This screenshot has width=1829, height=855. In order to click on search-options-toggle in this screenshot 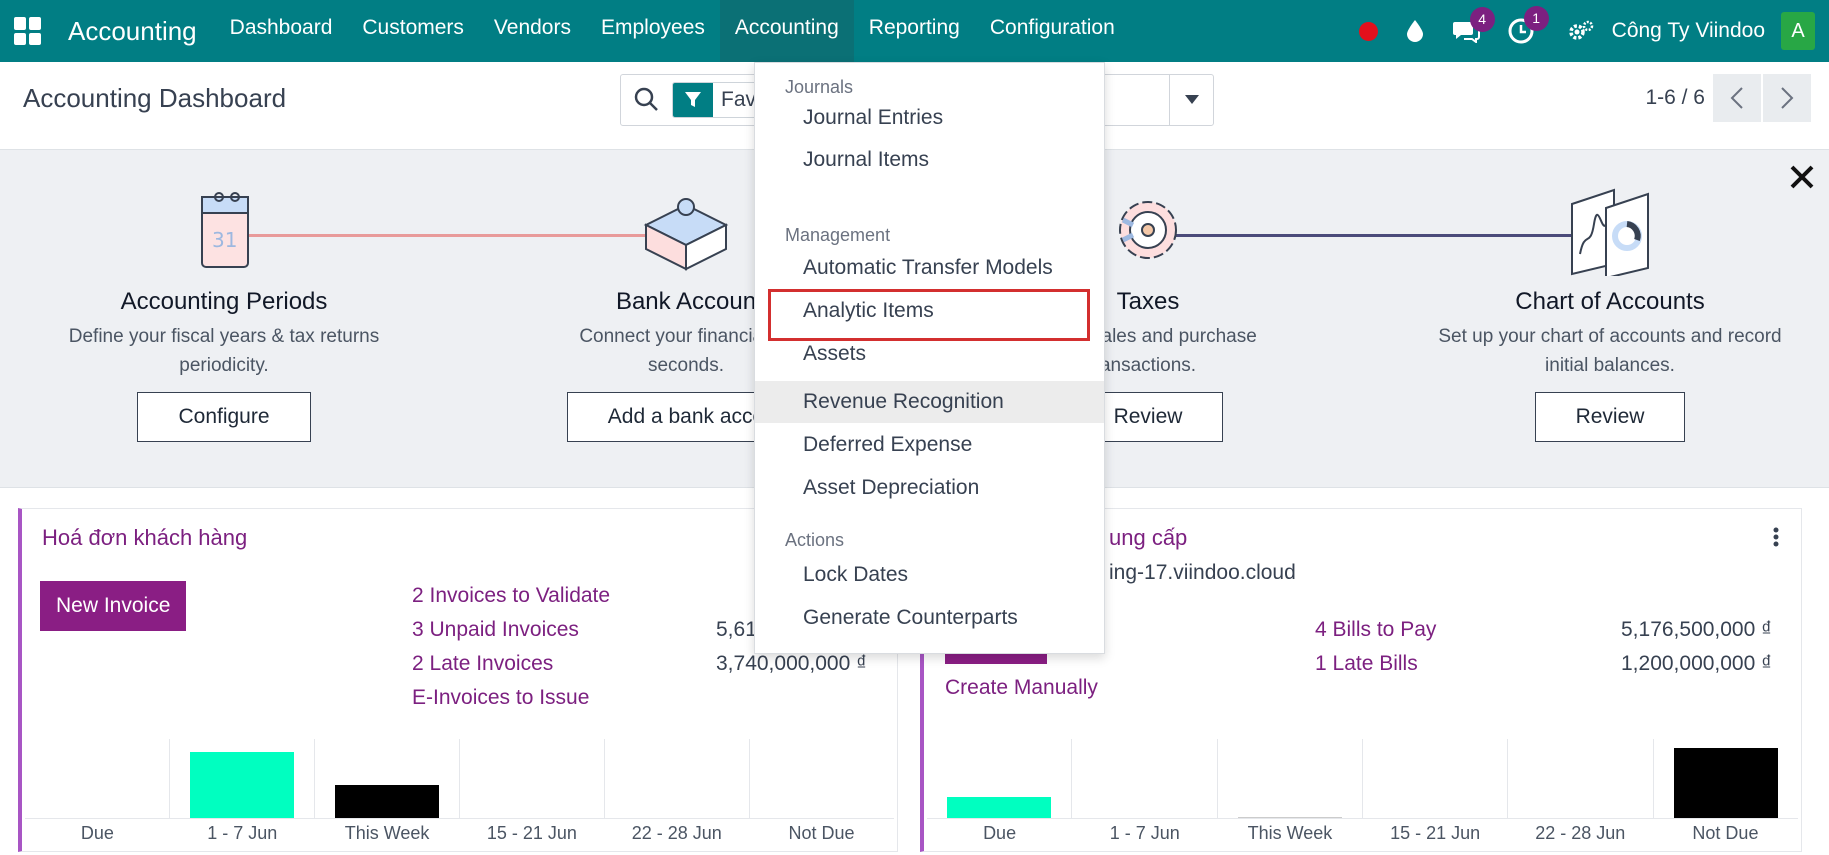, I will do `click(1191, 100)`.